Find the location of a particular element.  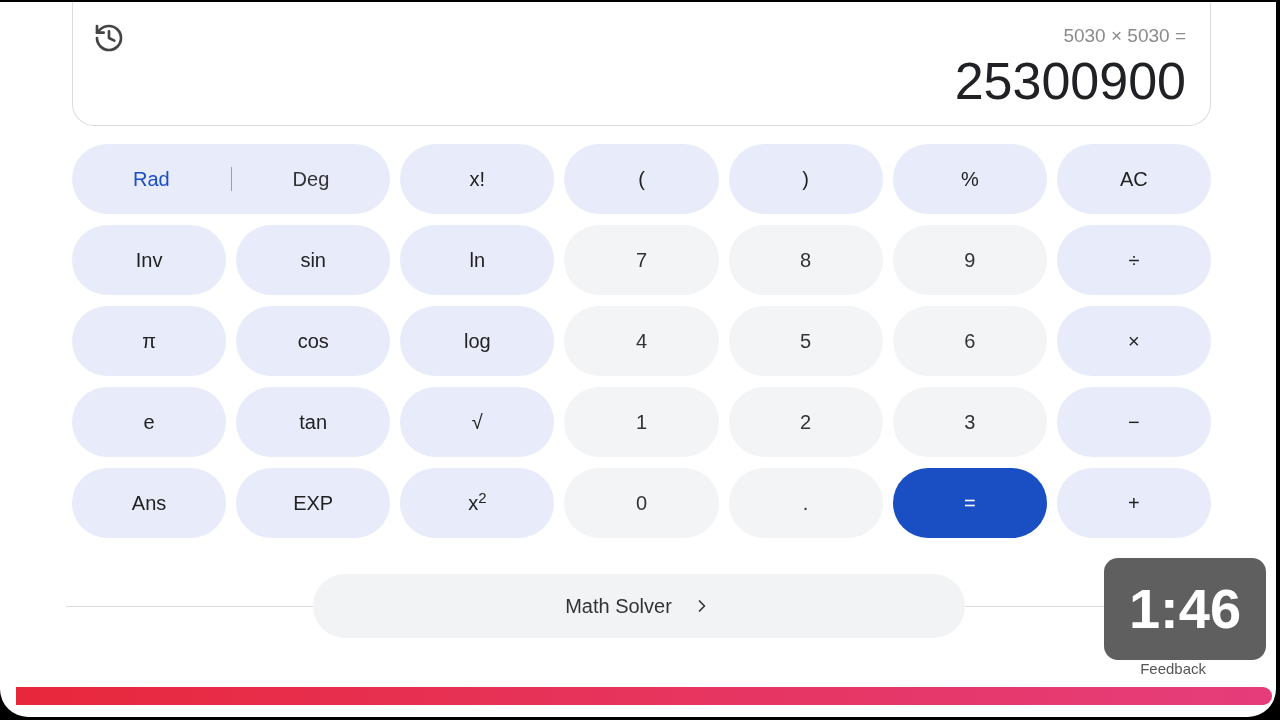

calculator-key: 6 is located at coordinates (969, 341).